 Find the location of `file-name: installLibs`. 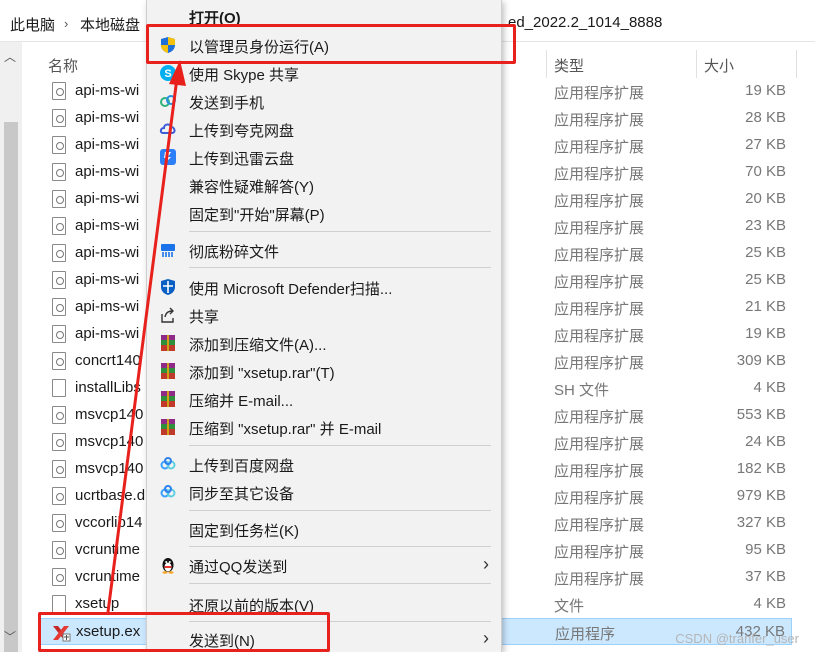

file-name: installLibs is located at coordinates (108, 387).